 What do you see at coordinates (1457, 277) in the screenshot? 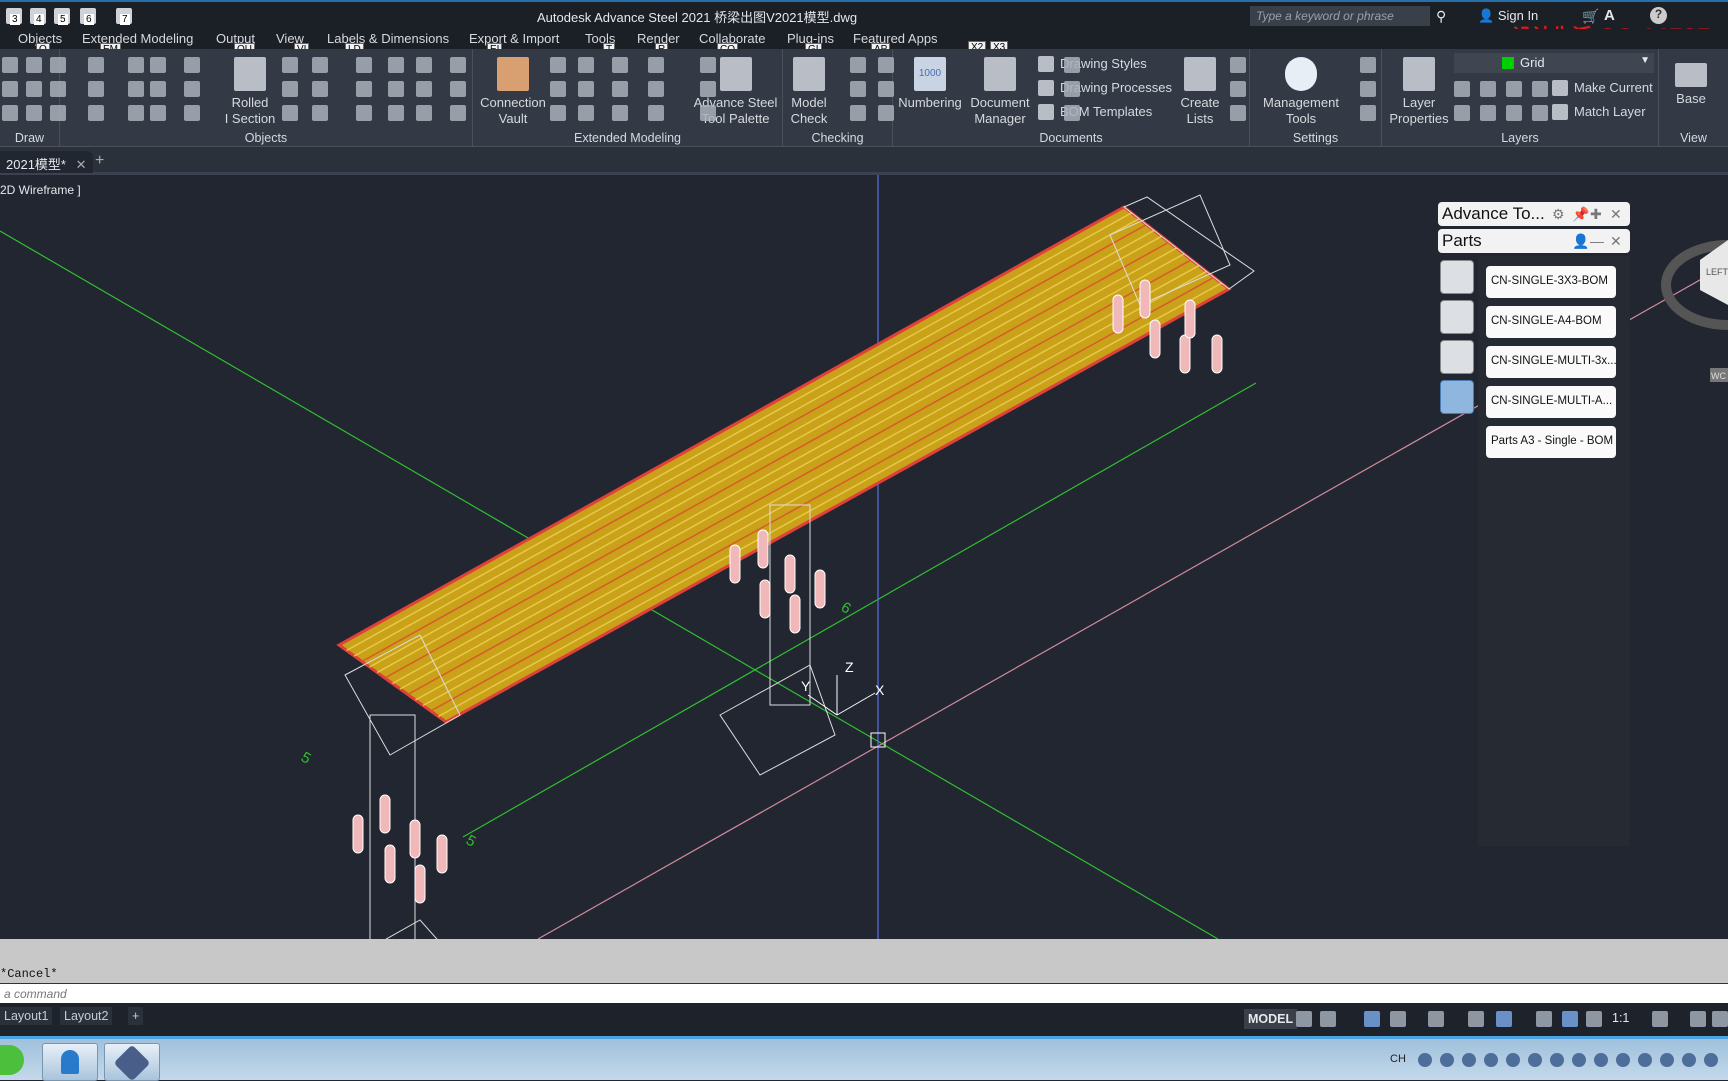
I see `palette-tab-beams-icon` at bounding box center [1457, 277].